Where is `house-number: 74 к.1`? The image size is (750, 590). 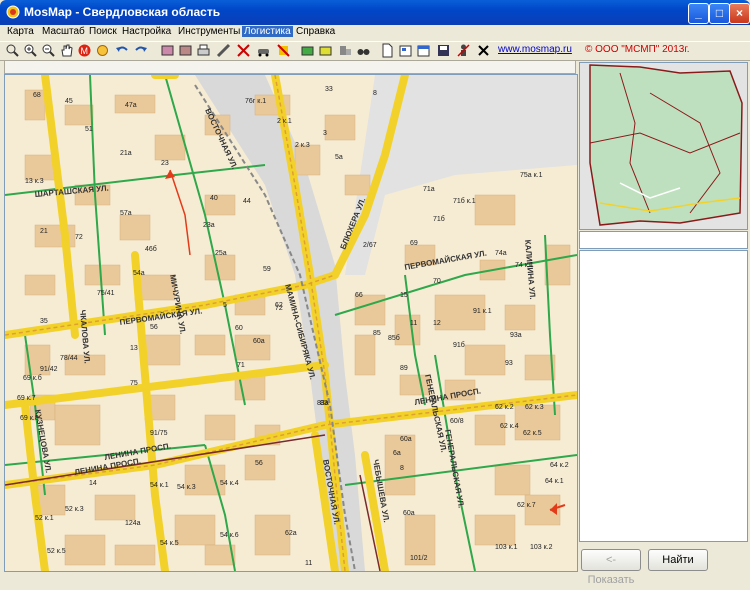
house-number: 74 к.1 is located at coordinates (524, 265).